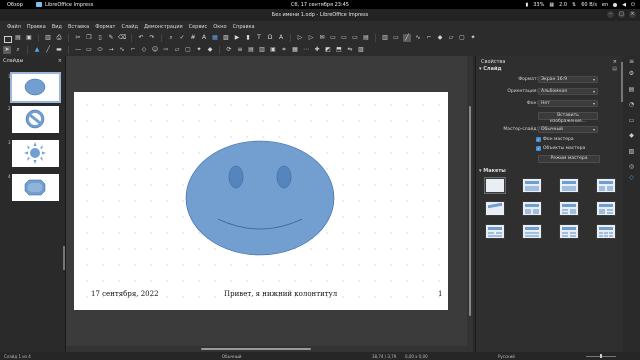 Image resolution: width=640 pixels, height=360 pixels. What do you see at coordinates (601, 356) in the screenshot?
I see `zoom-slider-knob` at bounding box center [601, 356].